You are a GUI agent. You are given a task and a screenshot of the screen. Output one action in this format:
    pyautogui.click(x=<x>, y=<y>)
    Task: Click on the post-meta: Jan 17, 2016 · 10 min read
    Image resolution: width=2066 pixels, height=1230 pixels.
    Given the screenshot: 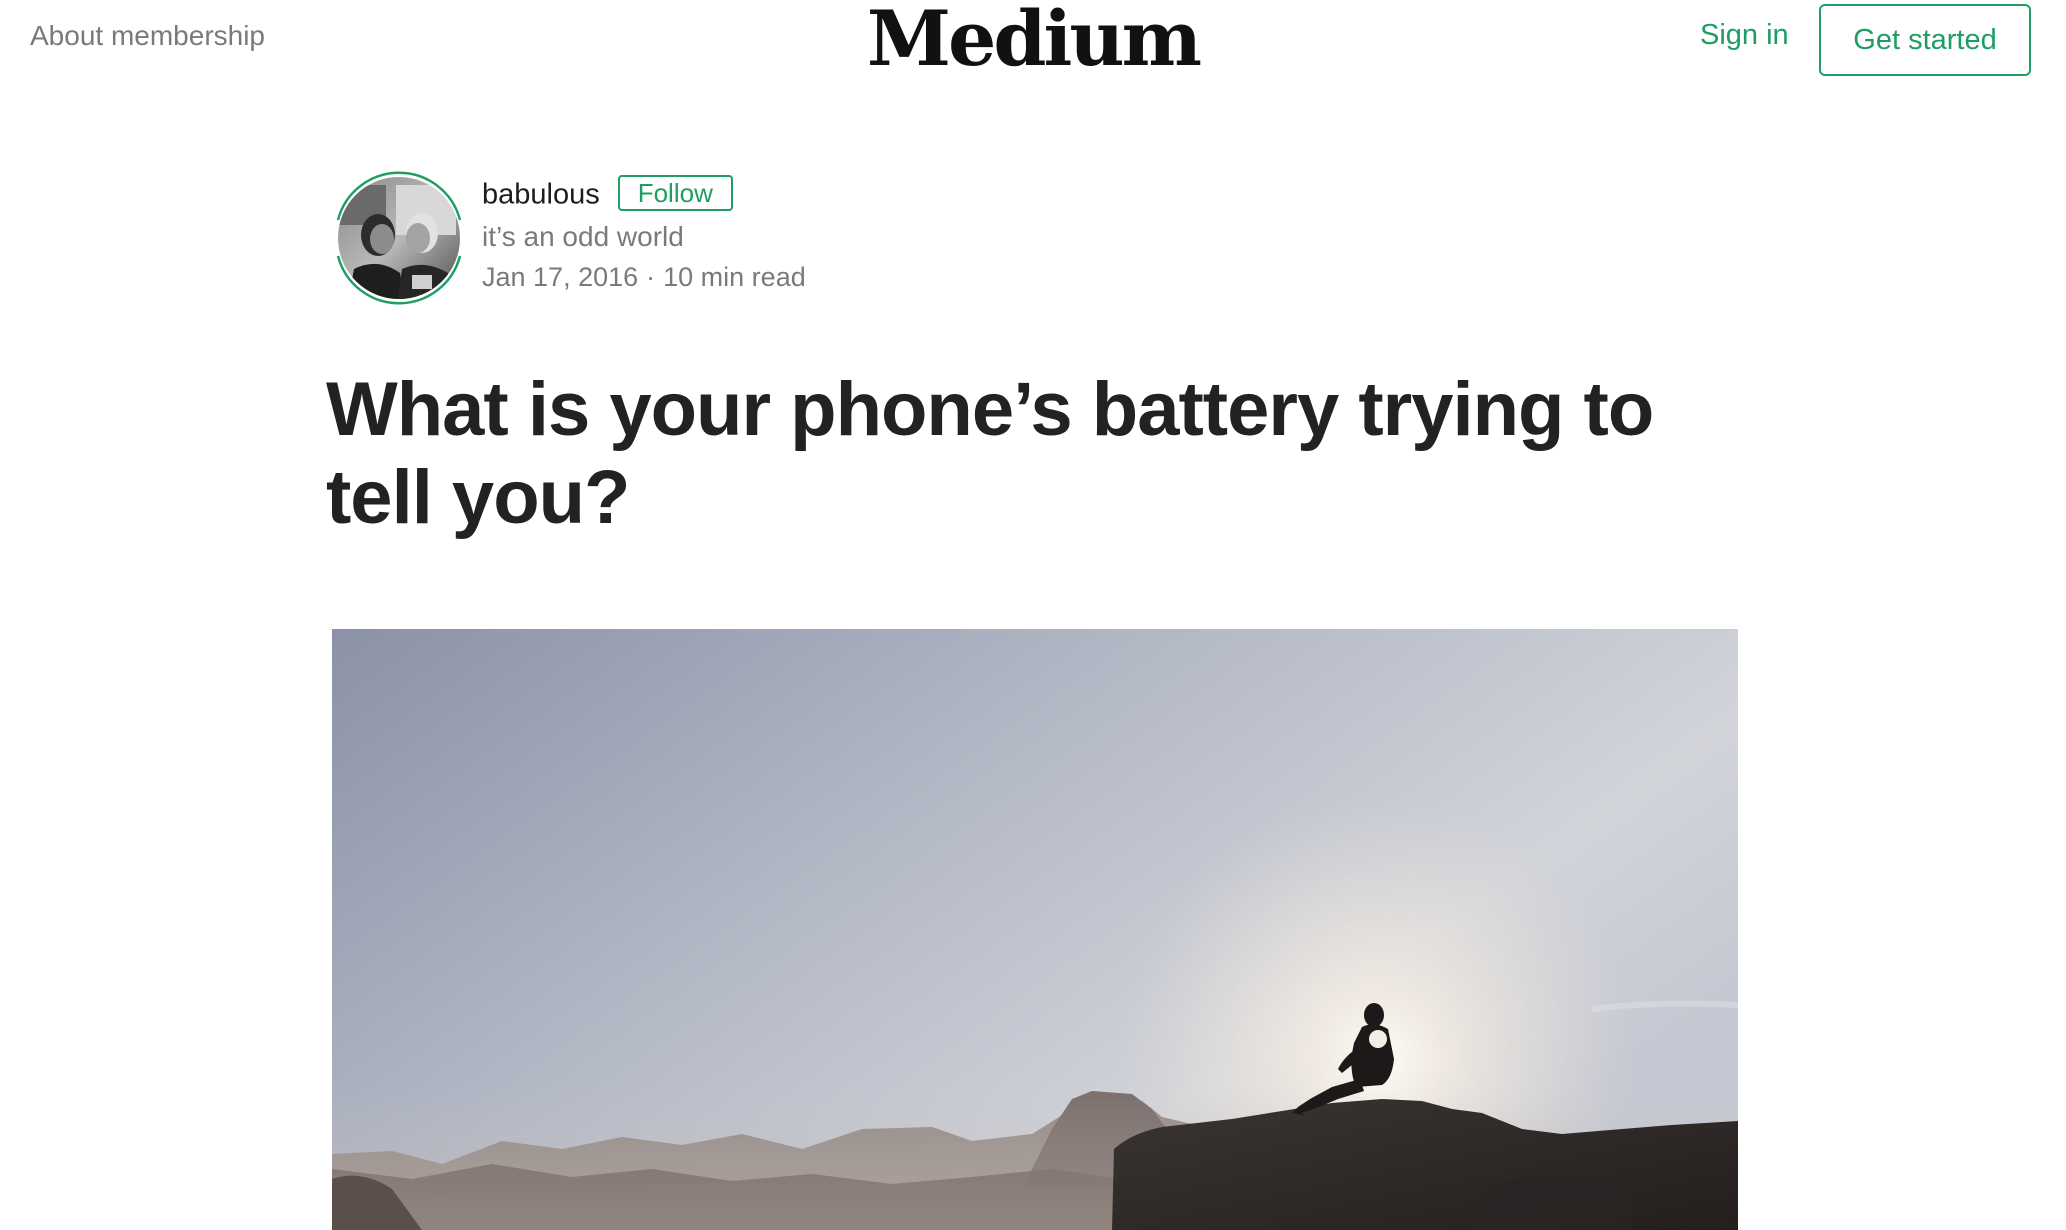 What is the action you would take?
    pyautogui.click(x=644, y=277)
    